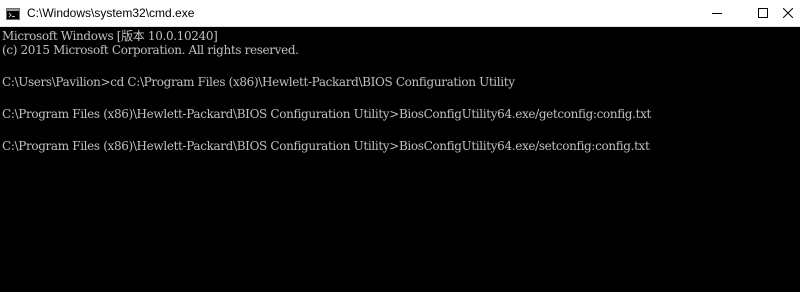 Image resolution: width=800 pixels, height=292 pixels. What do you see at coordinates (13, 13) in the screenshot?
I see `console-icon` at bounding box center [13, 13].